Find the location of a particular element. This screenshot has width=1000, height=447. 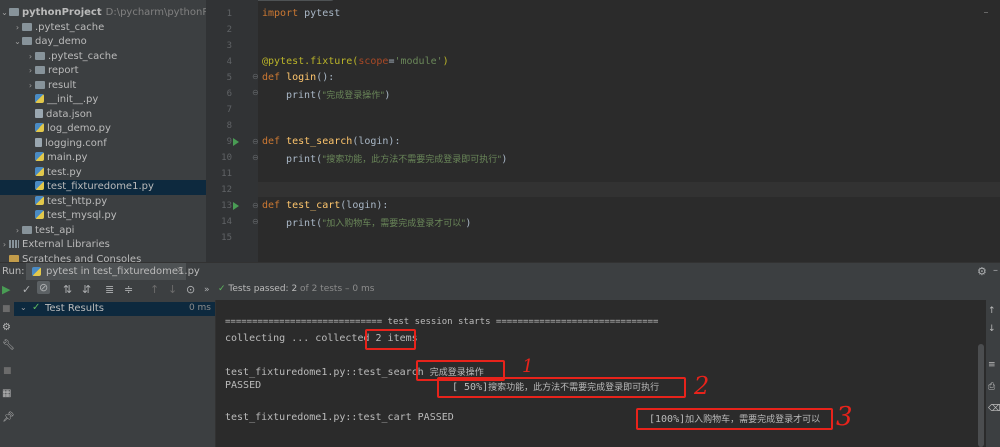

previous-icon: ↑ is located at coordinates (154, 289).